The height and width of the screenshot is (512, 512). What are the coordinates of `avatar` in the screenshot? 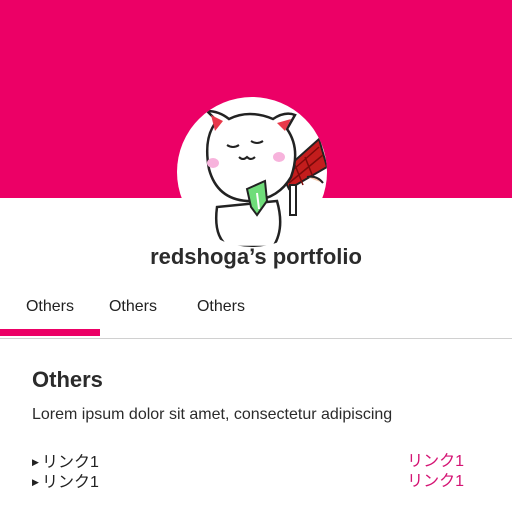 It's located at (252, 172).